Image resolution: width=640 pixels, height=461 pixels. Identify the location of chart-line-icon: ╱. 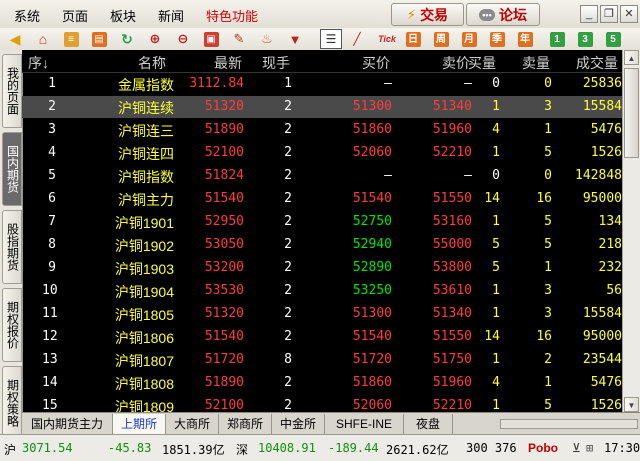
(357, 39).